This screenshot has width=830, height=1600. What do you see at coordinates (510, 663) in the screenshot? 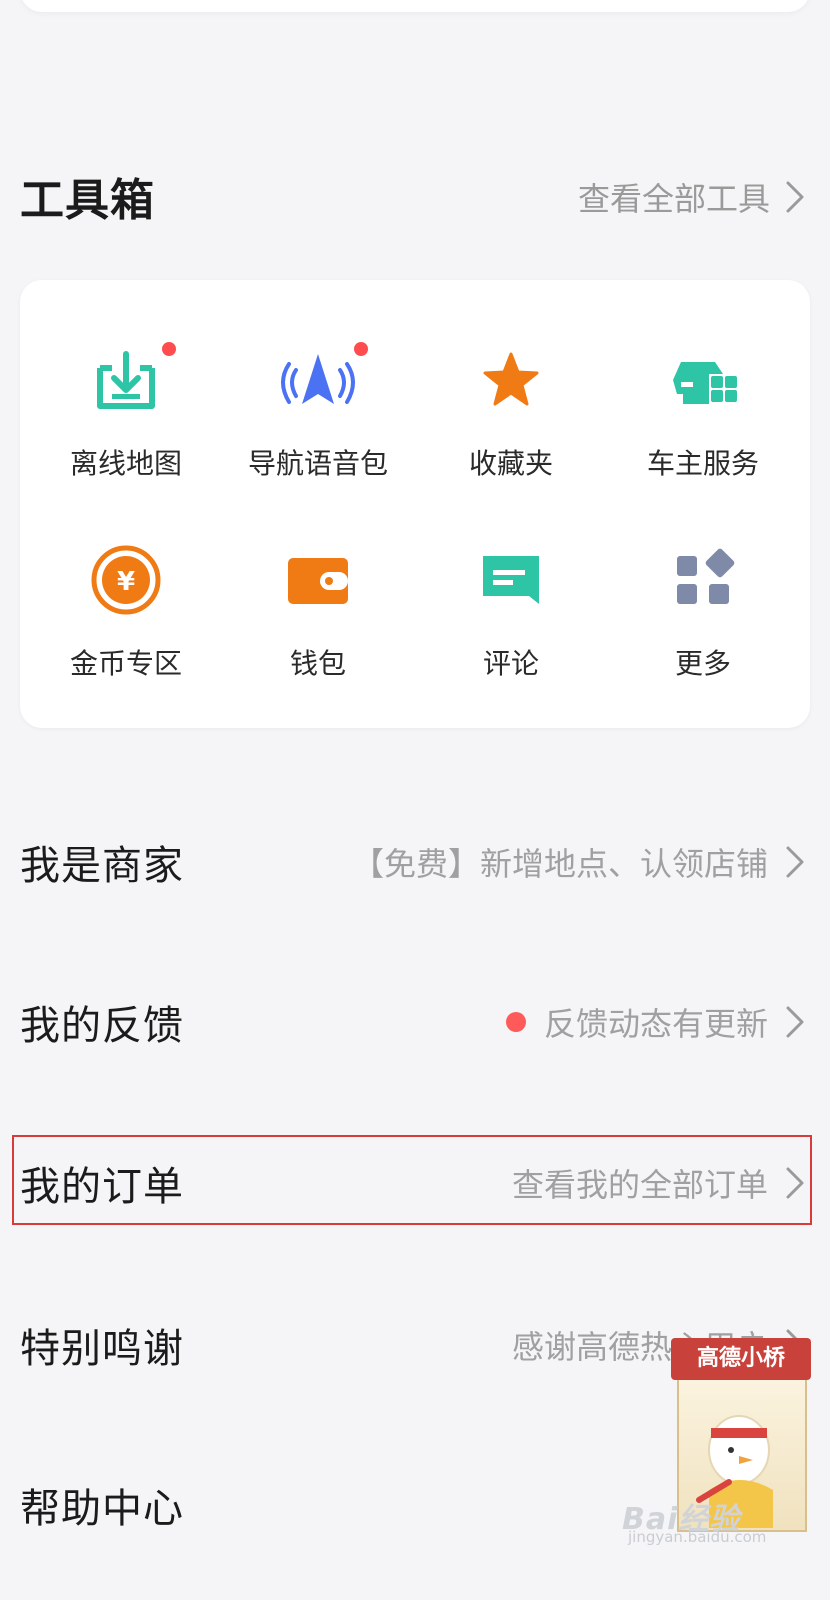
I see `tool-label: 评论` at bounding box center [510, 663].